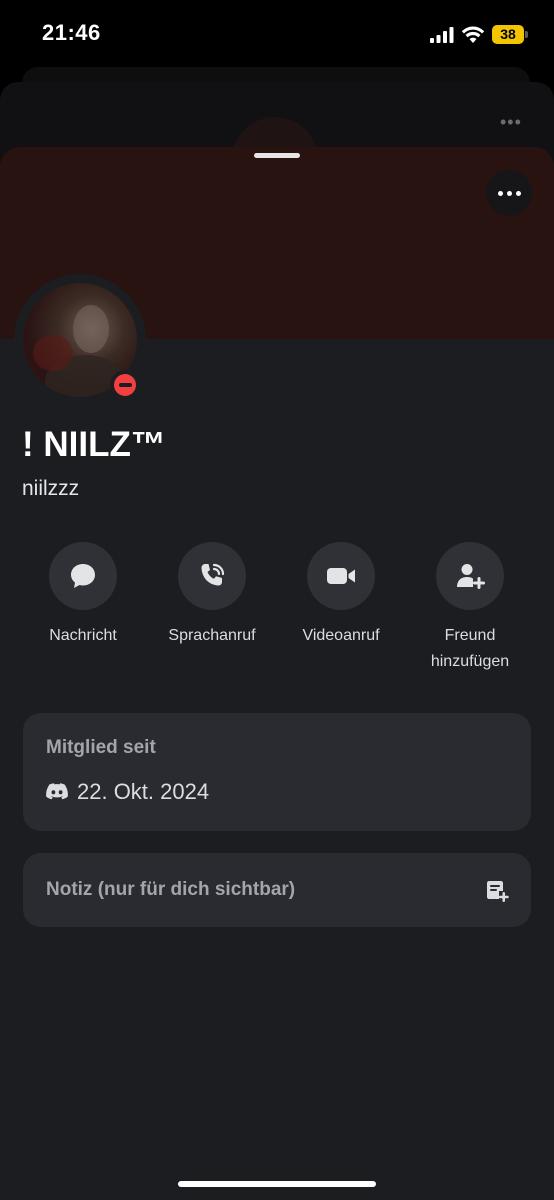 The height and width of the screenshot is (1200, 554). I want to click on add-friend-button, so click(470, 576).